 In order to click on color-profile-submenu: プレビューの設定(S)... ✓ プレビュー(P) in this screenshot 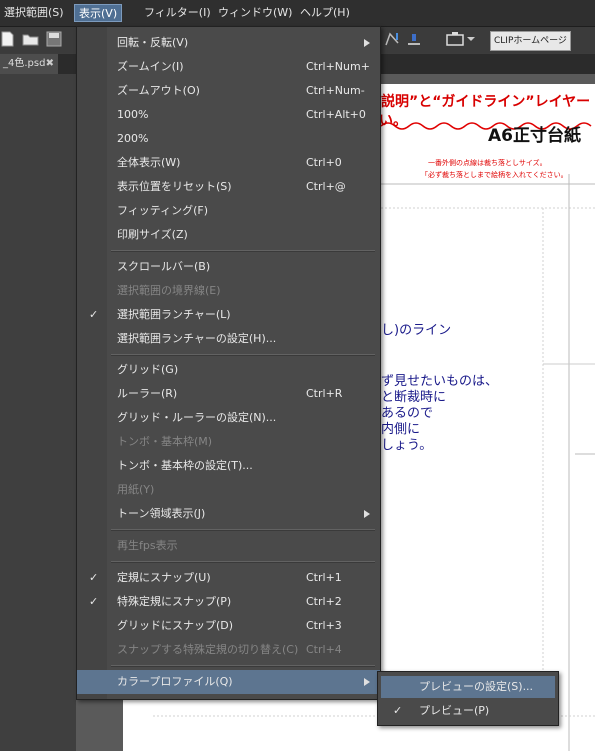, I will do `click(468, 698)`.